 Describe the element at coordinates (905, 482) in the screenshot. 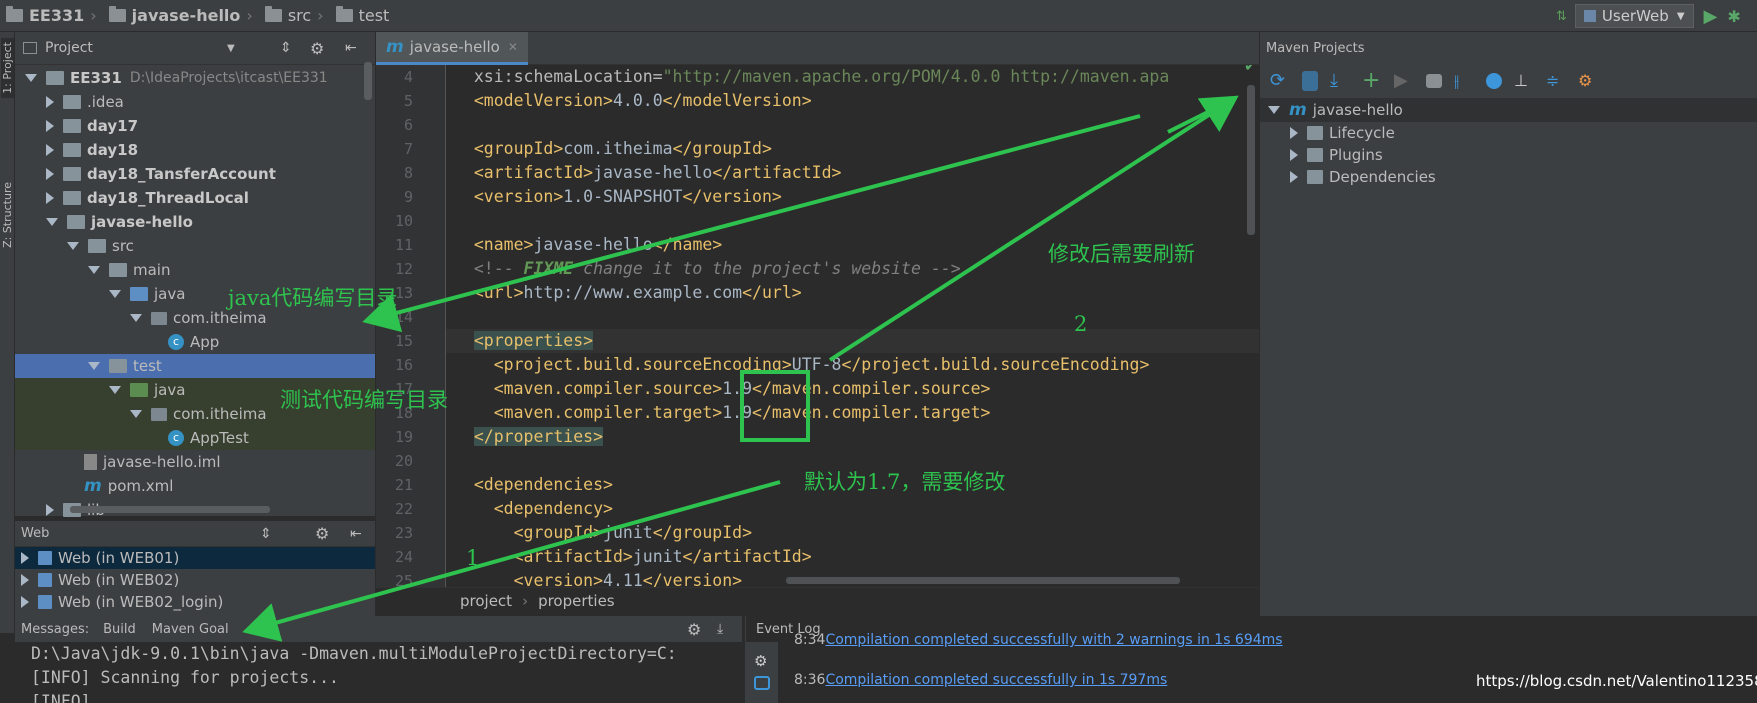

I see `annotation-default-version: 默认为1.7，需要修改` at that location.